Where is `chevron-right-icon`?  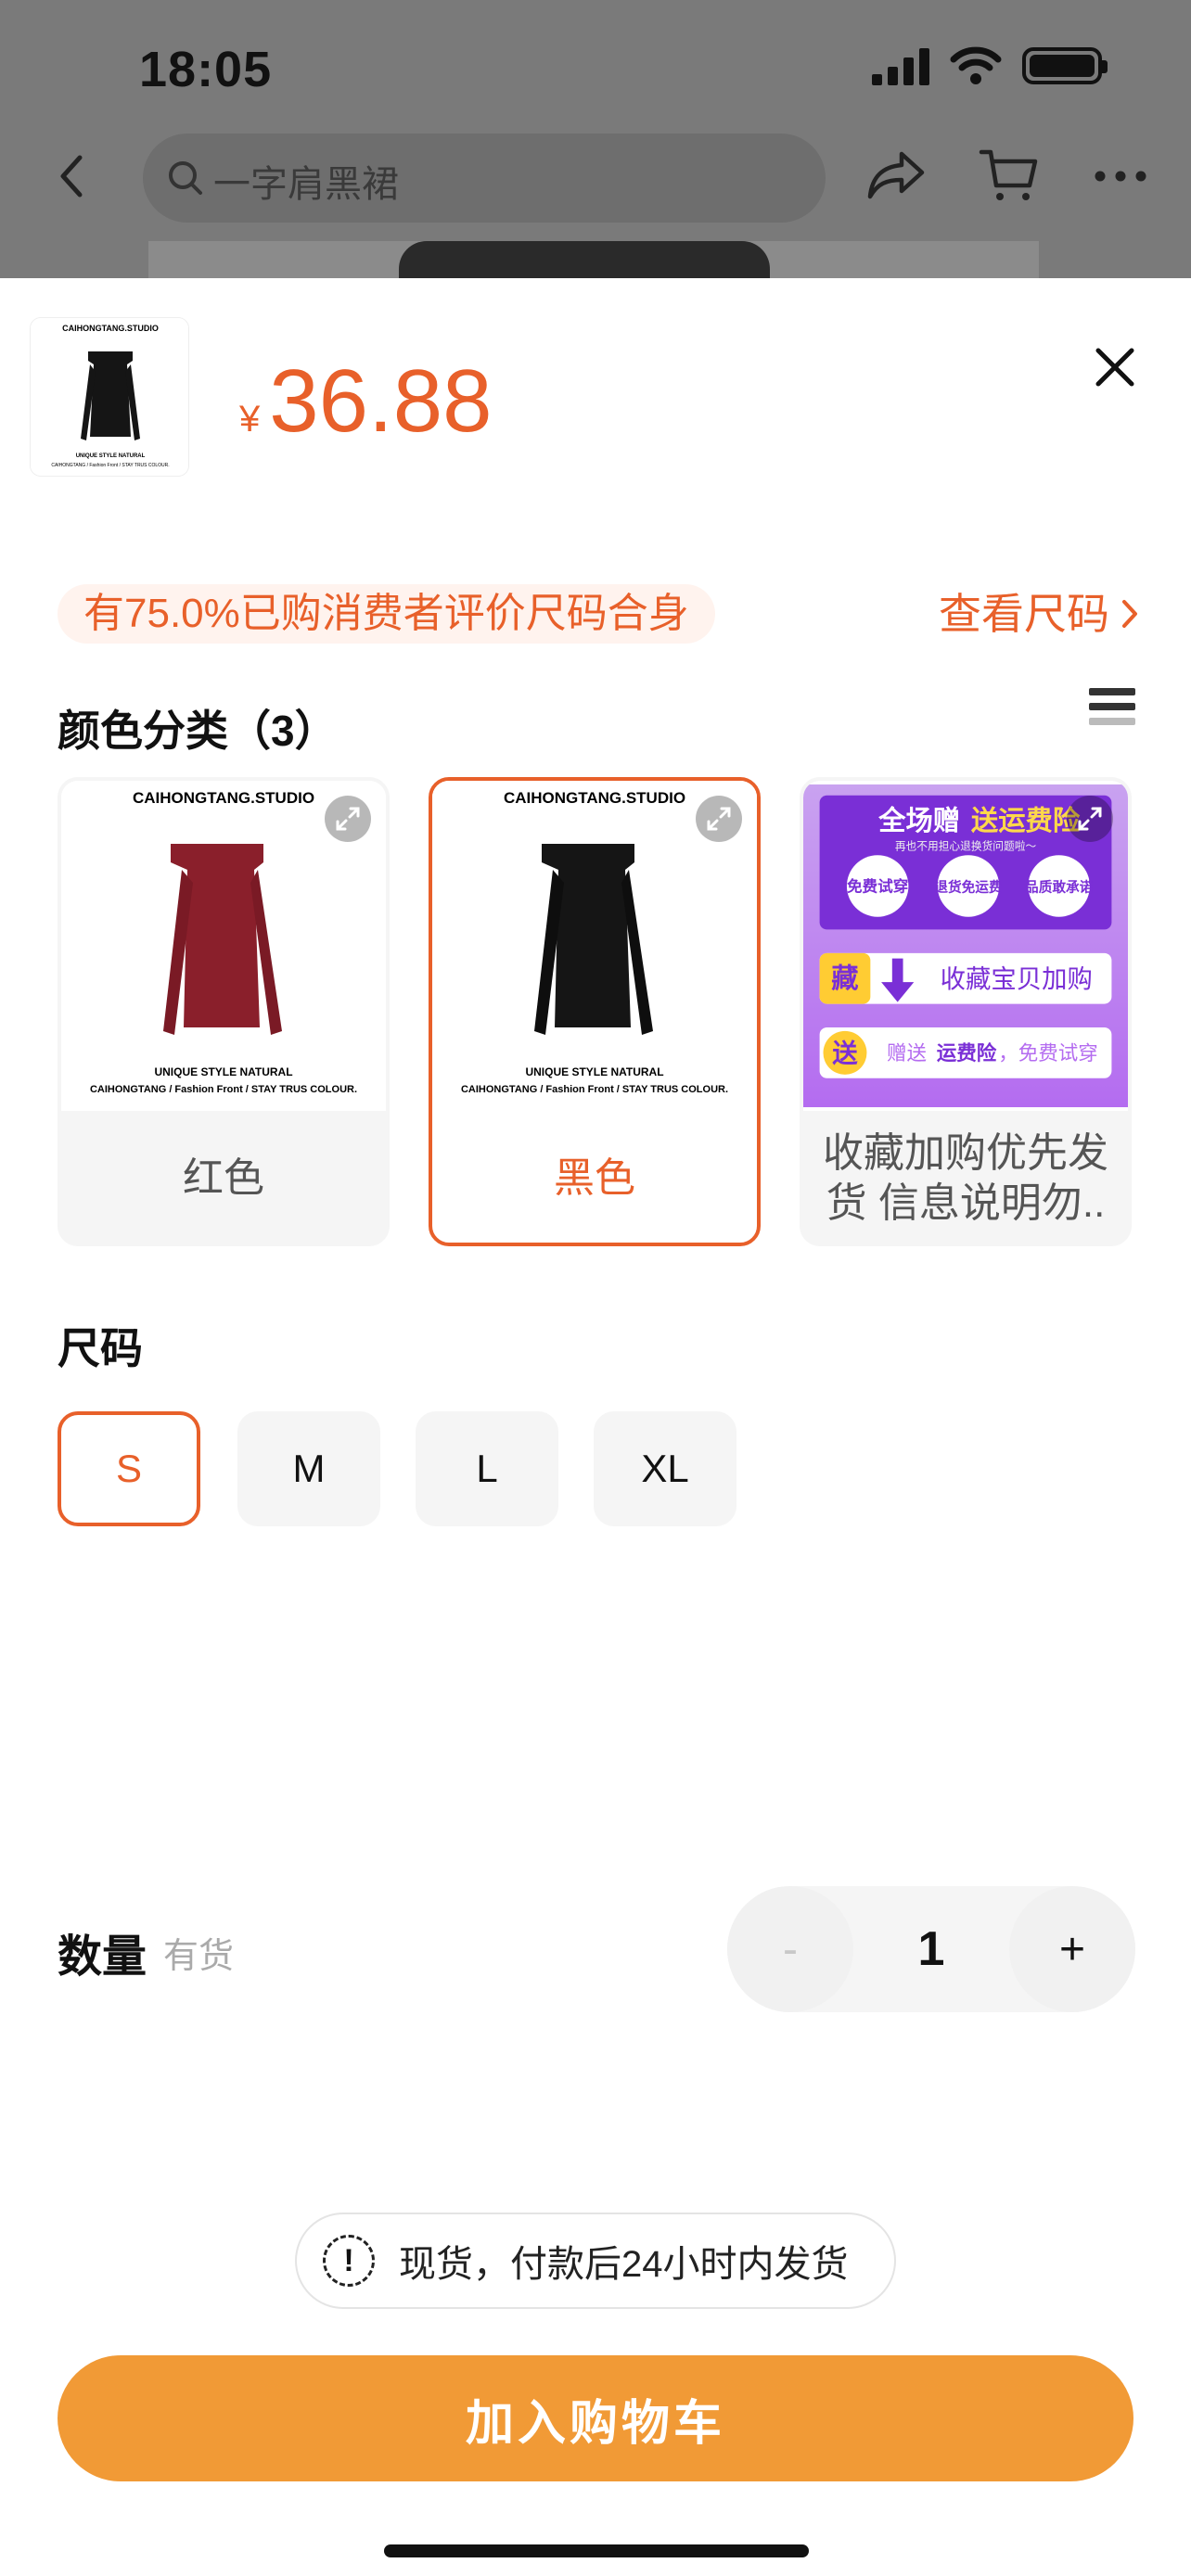
chevron-right-icon is located at coordinates (1129, 614).